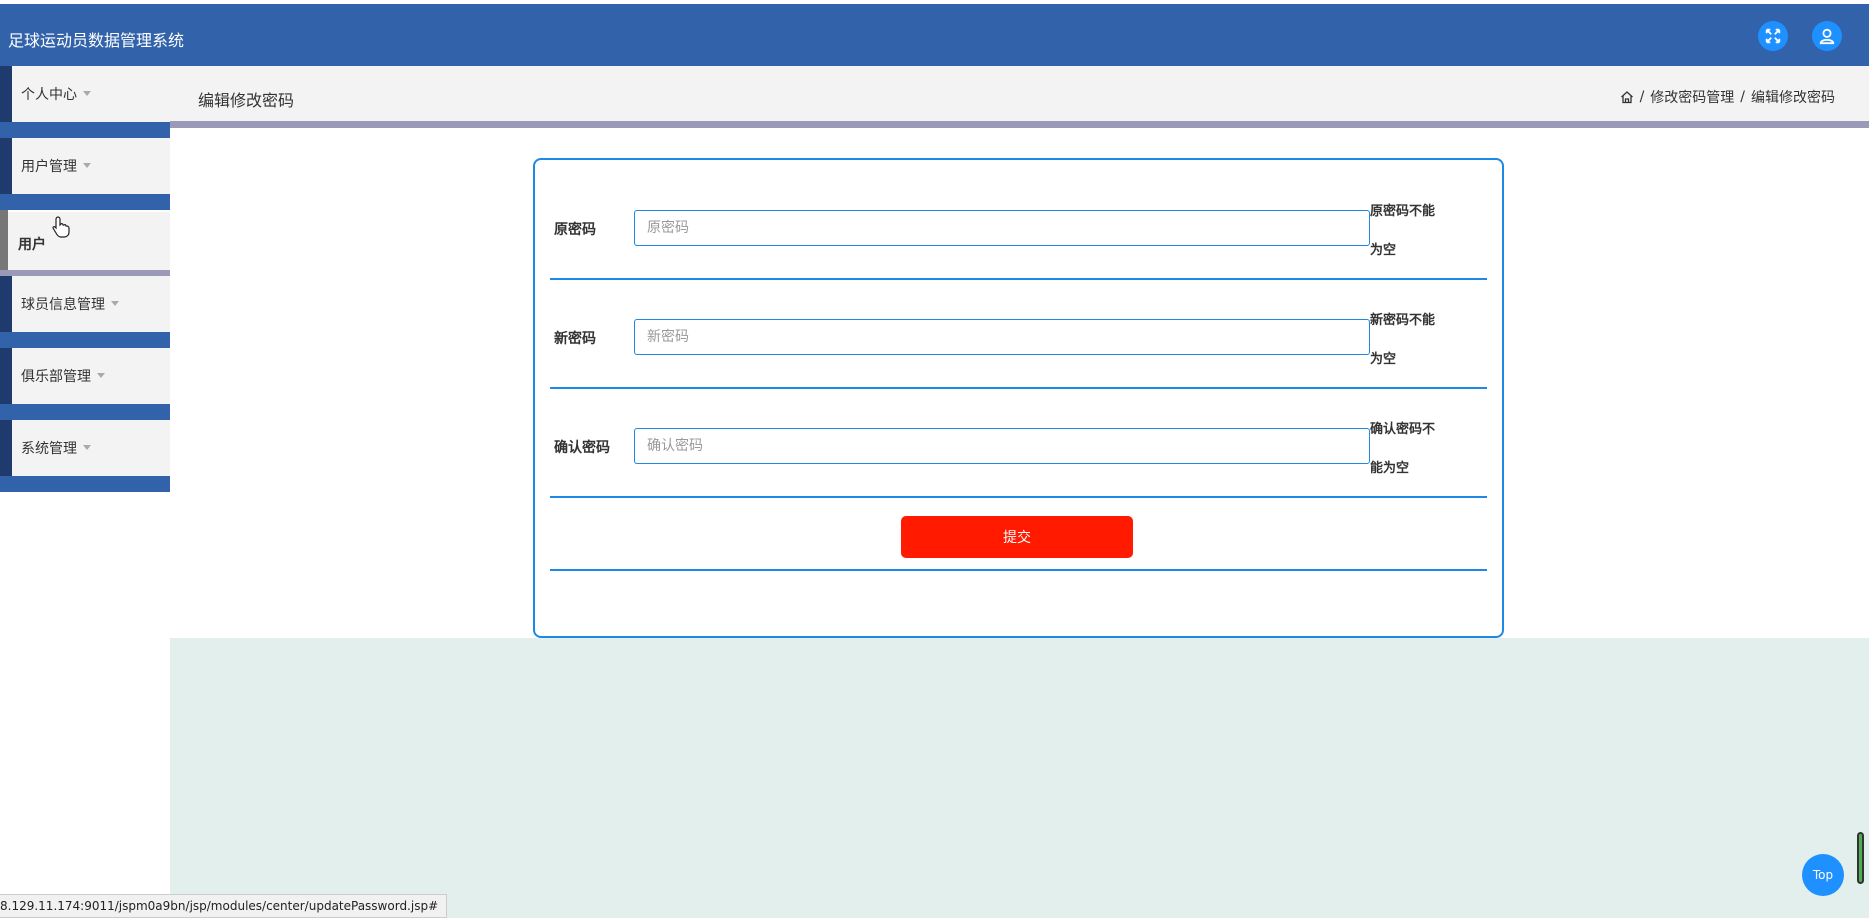 This screenshot has width=1869, height=918. I want to click on sidebar-item-club-management: 俱乐部管理, so click(85, 384).